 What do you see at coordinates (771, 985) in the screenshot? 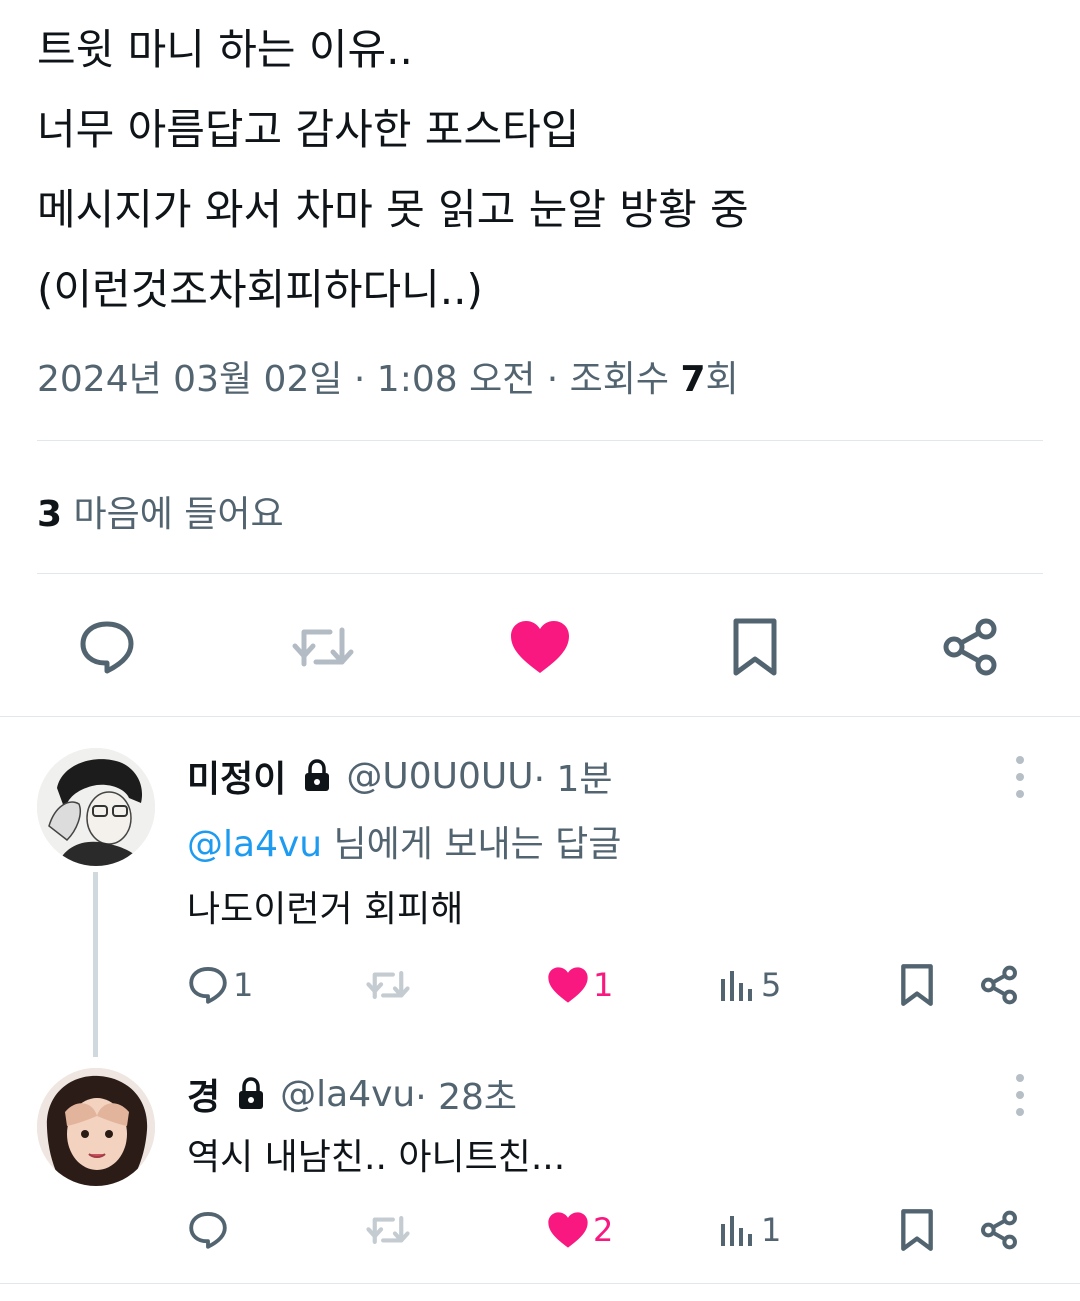
I see `view-count: 5` at bounding box center [771, 985].